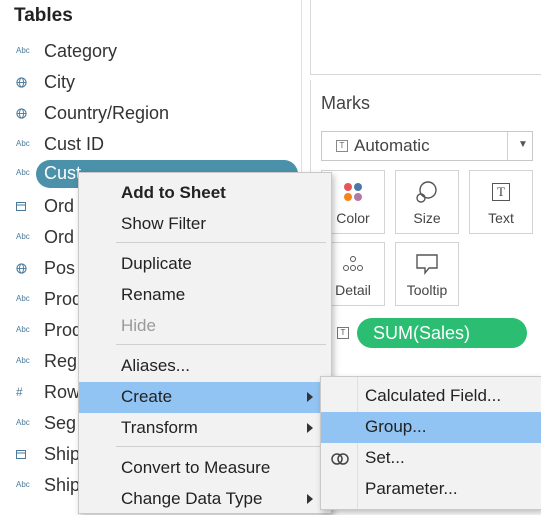 The image size is (541, 515). I want to click on menu-label: Hide, so click(138, 325).